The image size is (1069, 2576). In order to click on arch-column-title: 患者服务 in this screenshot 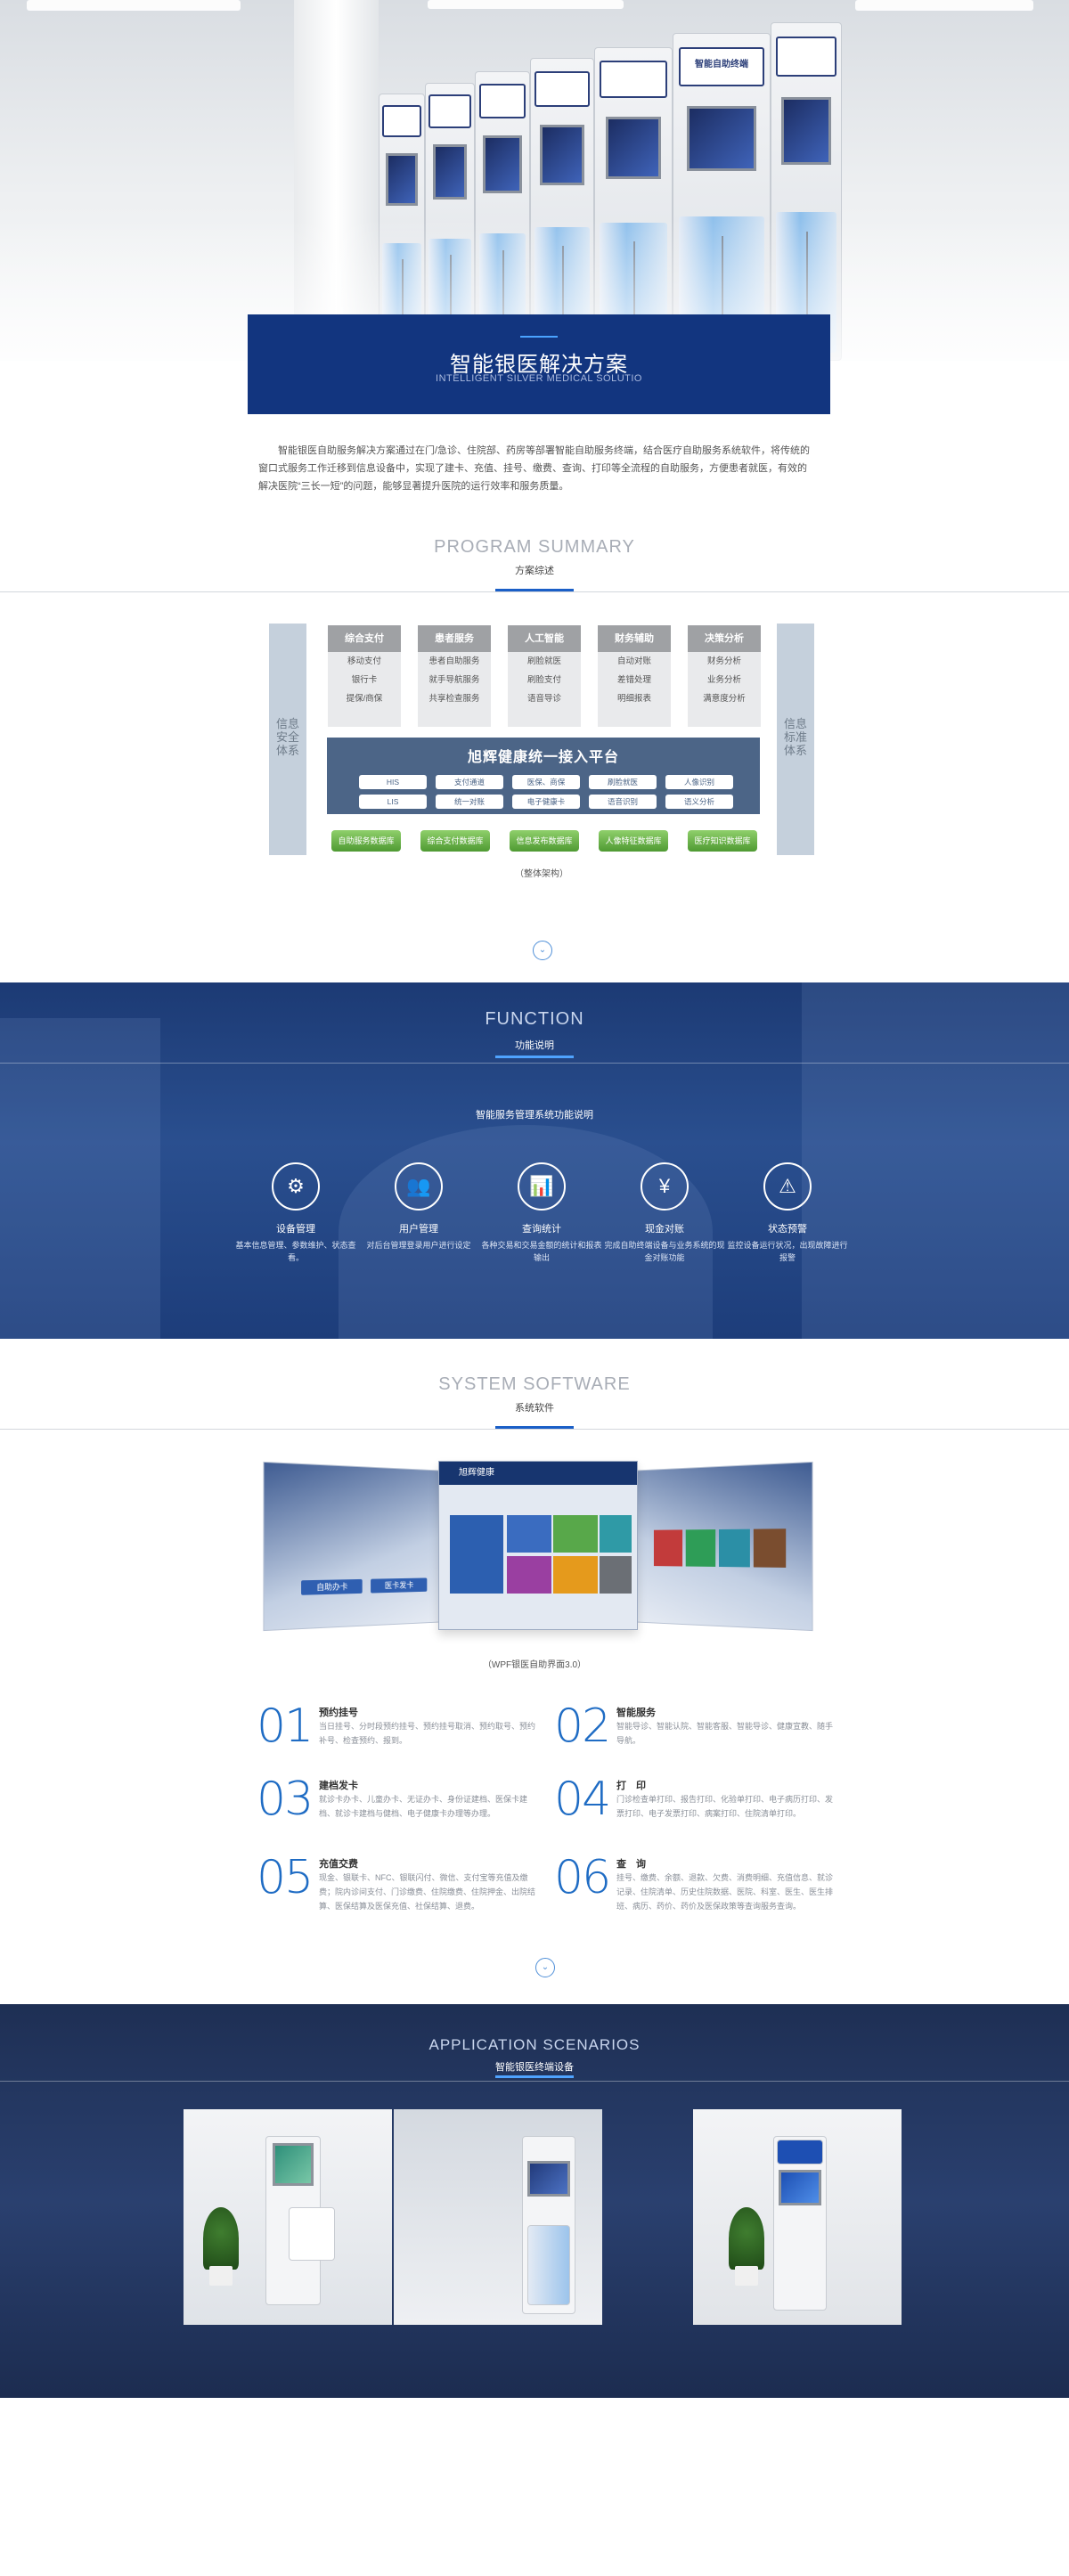, I will do `click(454, 638)`.